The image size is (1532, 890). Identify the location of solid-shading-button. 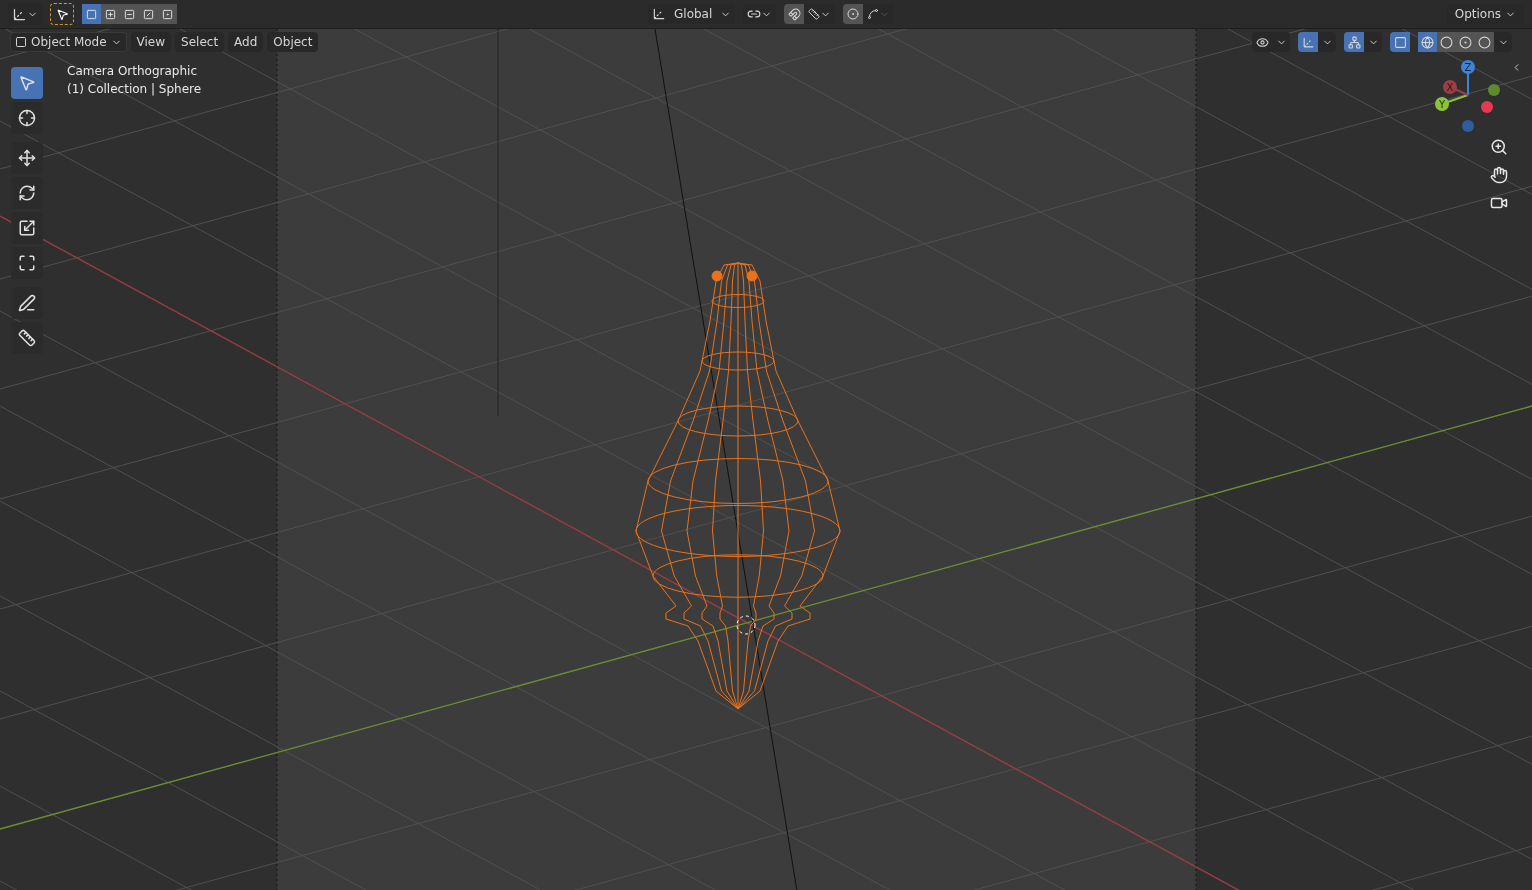
(1446, 42).